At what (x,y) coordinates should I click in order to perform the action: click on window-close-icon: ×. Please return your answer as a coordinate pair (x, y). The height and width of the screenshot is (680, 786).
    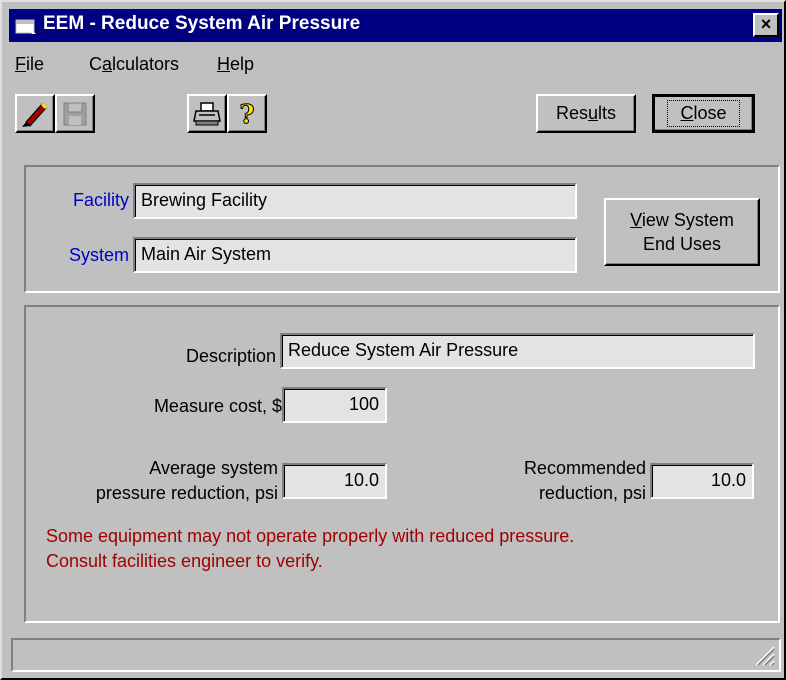
    Looking at the image, I should click on (766, 25).